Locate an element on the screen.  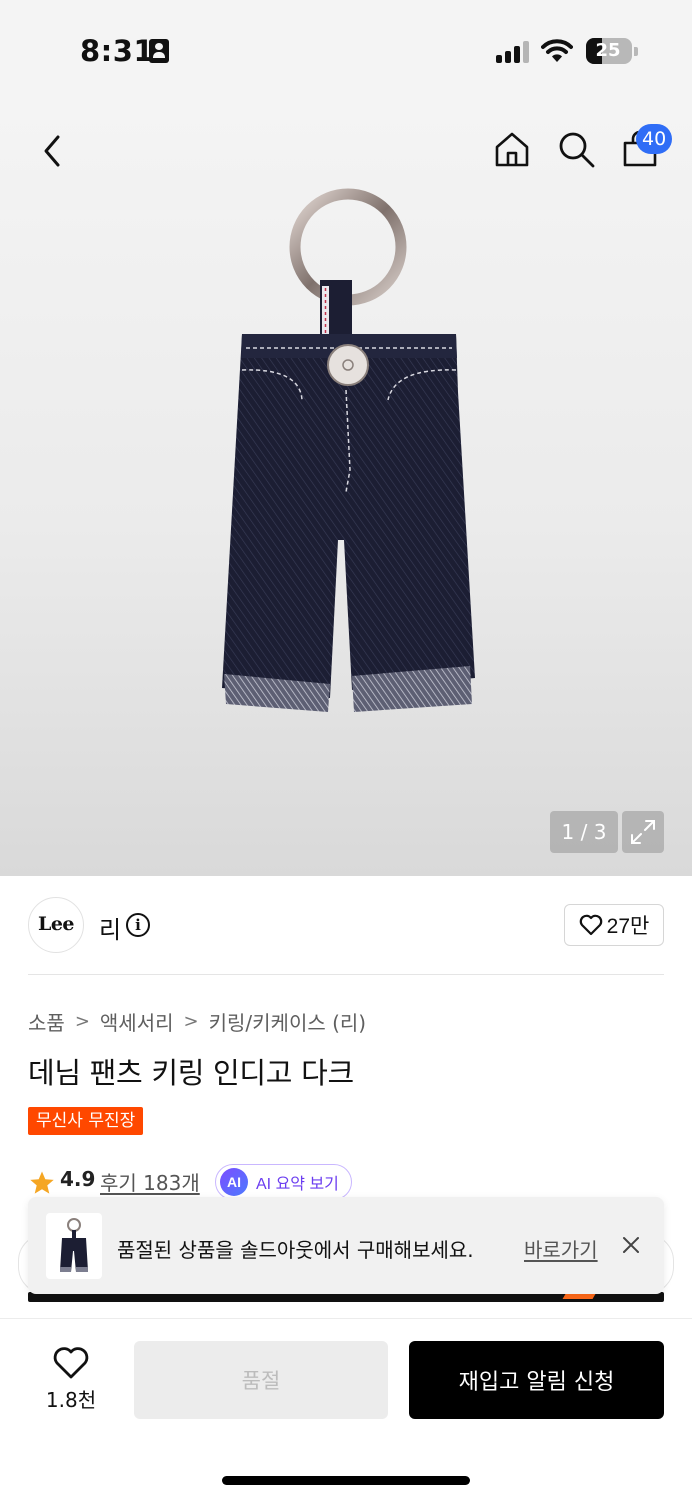
reviews-link: 후기 183개 is located at coordinates (150, 1181).